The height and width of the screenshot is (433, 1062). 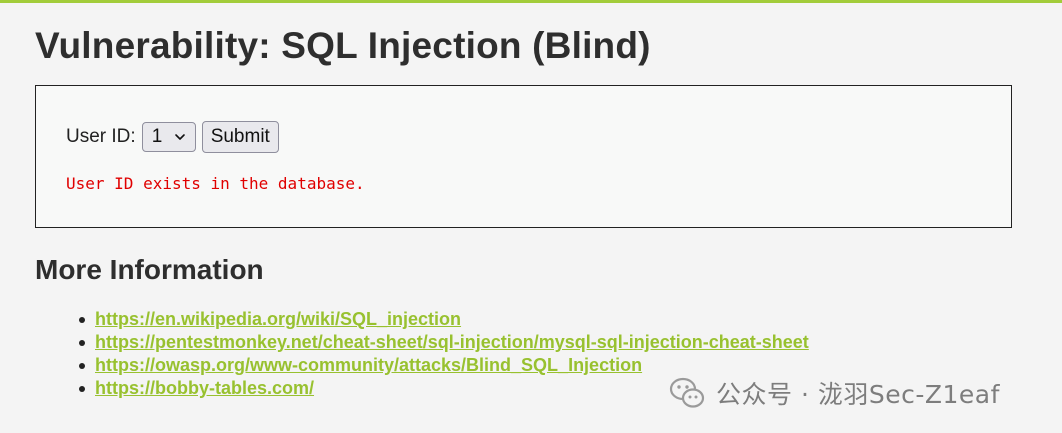 I want to click on chevron-down-icon, so click(x=179, y=137).